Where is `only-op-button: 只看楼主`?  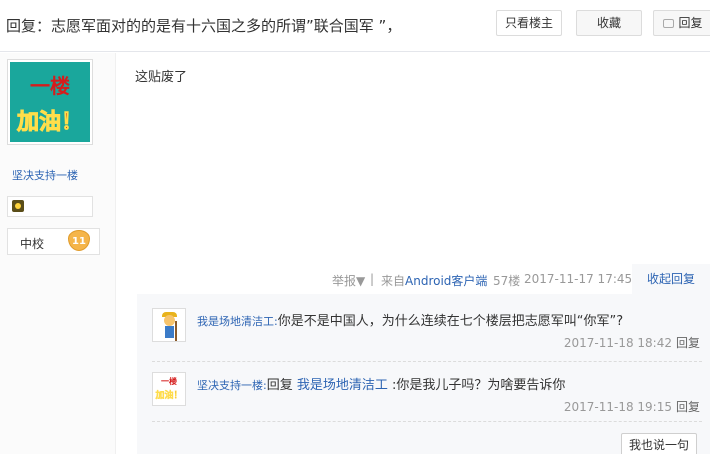
only-op-button: 只看楼主 is located at coordinates (529, 23).